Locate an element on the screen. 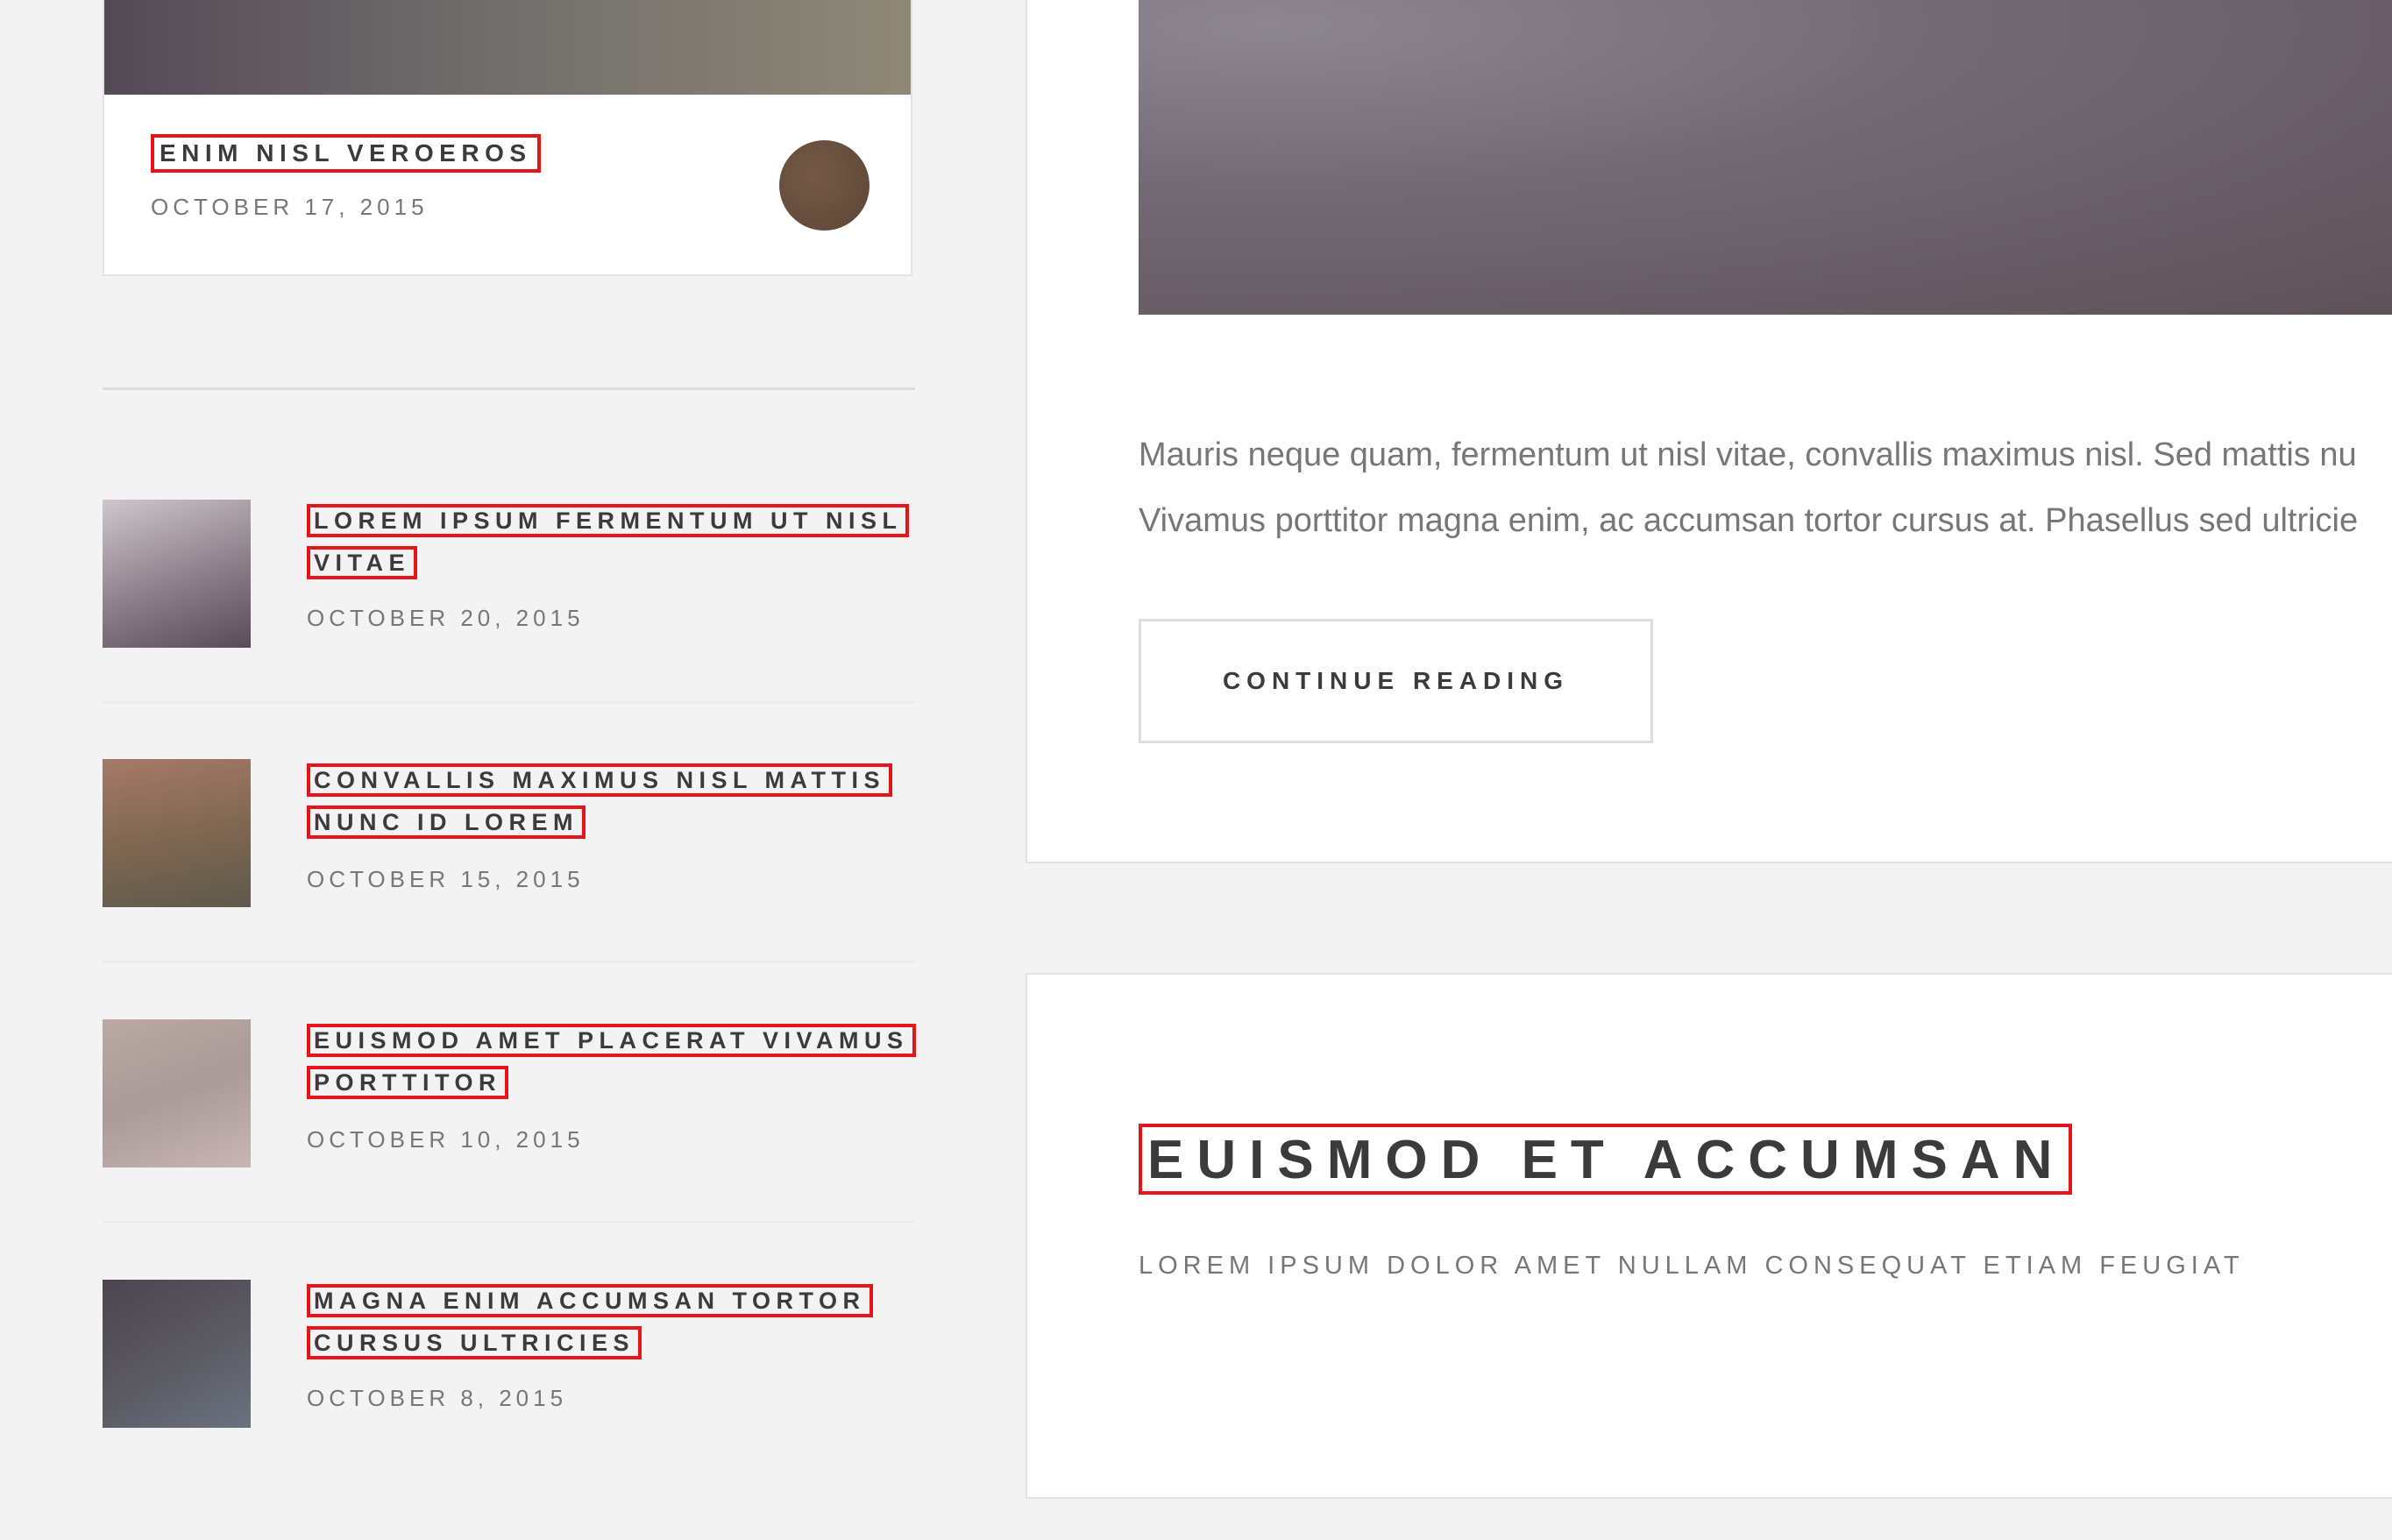 The width and height of the screenshot is (2392, 1540). sidebar-divider is located at coordinates (509, 388).